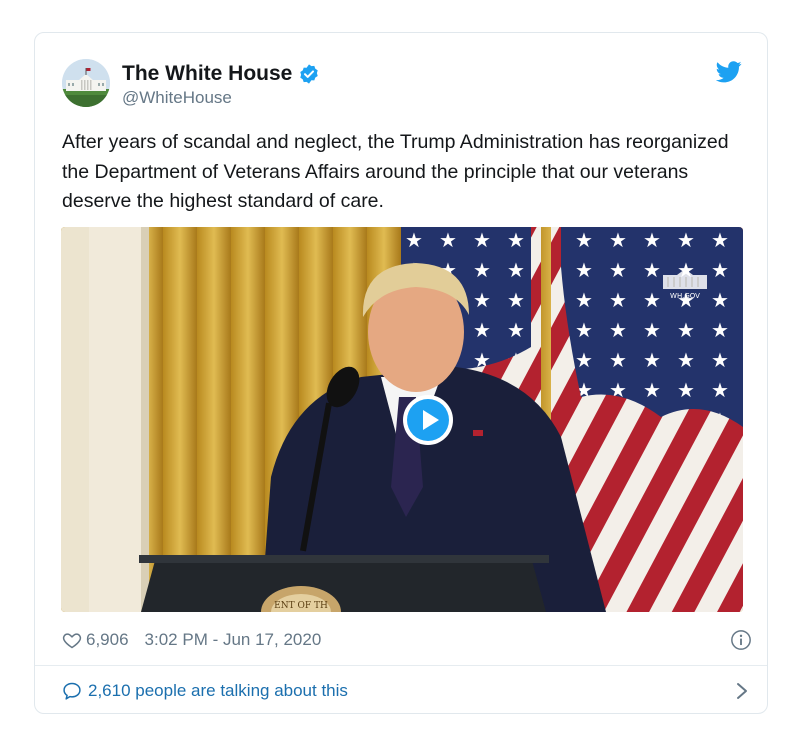 The height and width of the screenshot is (751, 799). Describe the element at coordinates (218, 691) in the screenshot. I see `conversation-text: 2,610 people are talking about this` at that location.